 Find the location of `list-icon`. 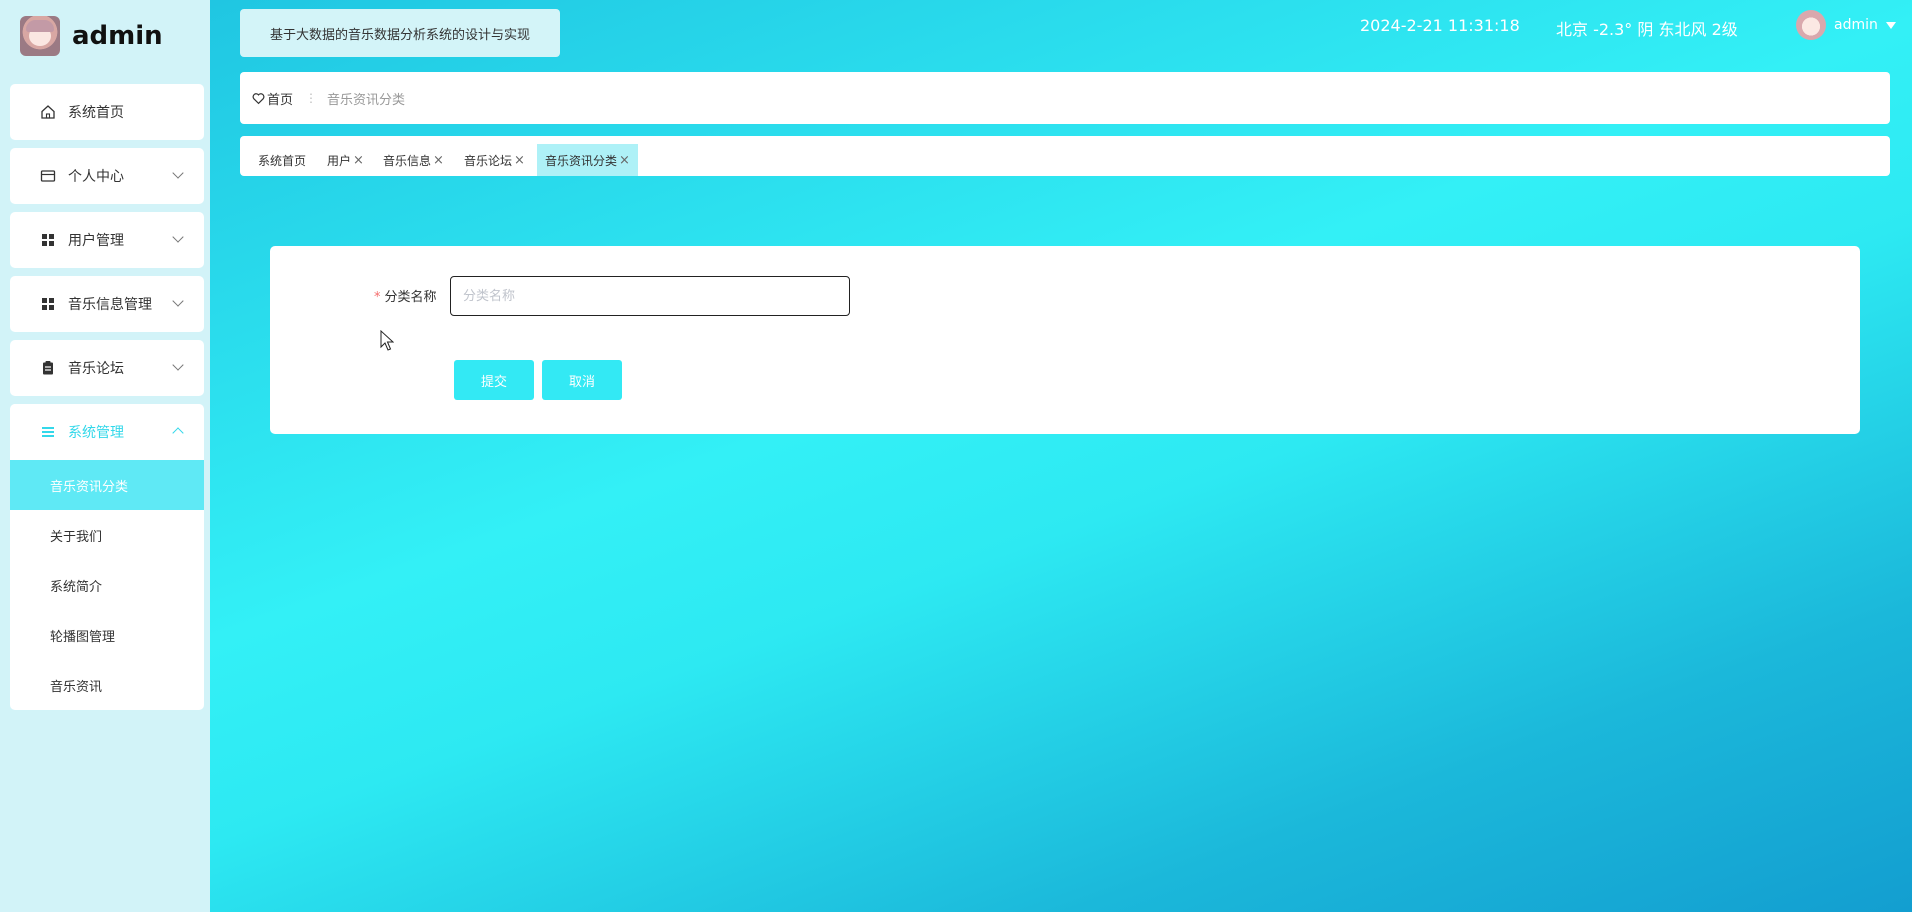

list-icon is located at coordinates (48, 432).